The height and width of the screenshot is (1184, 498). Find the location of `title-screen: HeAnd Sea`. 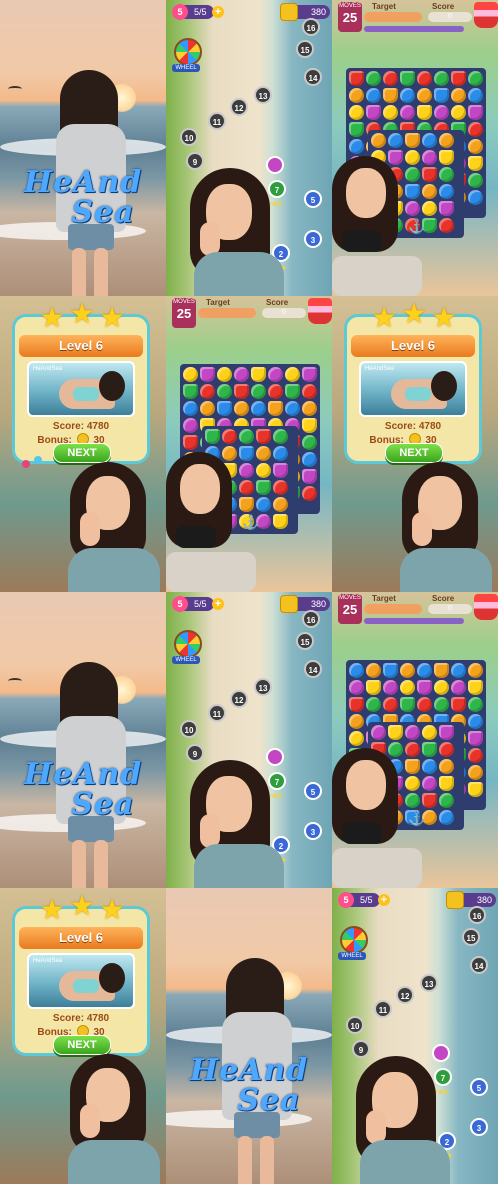

title-screen: HeAnd Sea is located at coordinates (83, 148).